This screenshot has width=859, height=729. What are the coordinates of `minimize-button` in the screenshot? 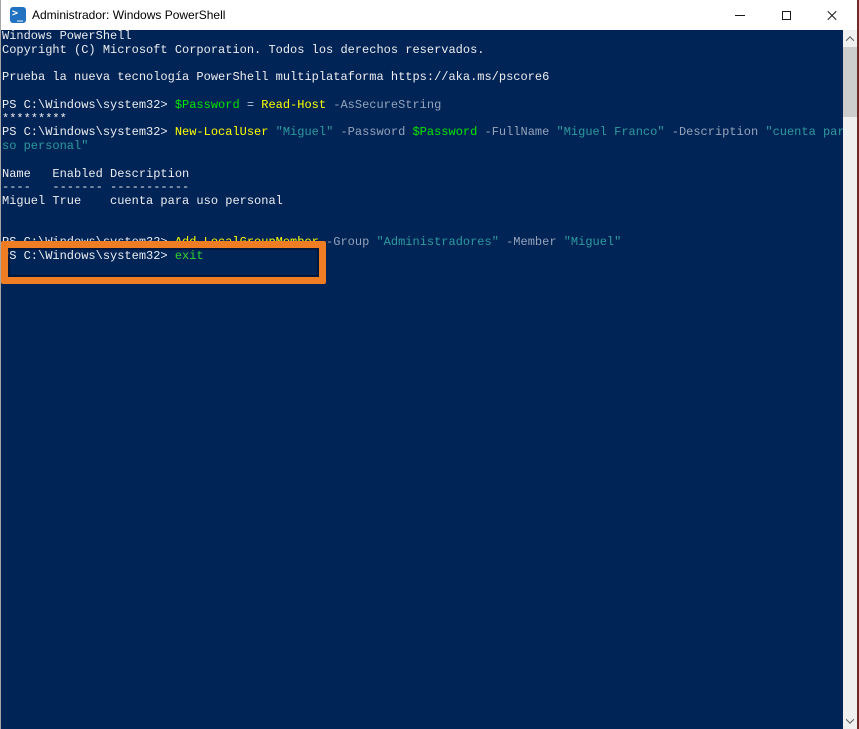 It's located at (740, 15).